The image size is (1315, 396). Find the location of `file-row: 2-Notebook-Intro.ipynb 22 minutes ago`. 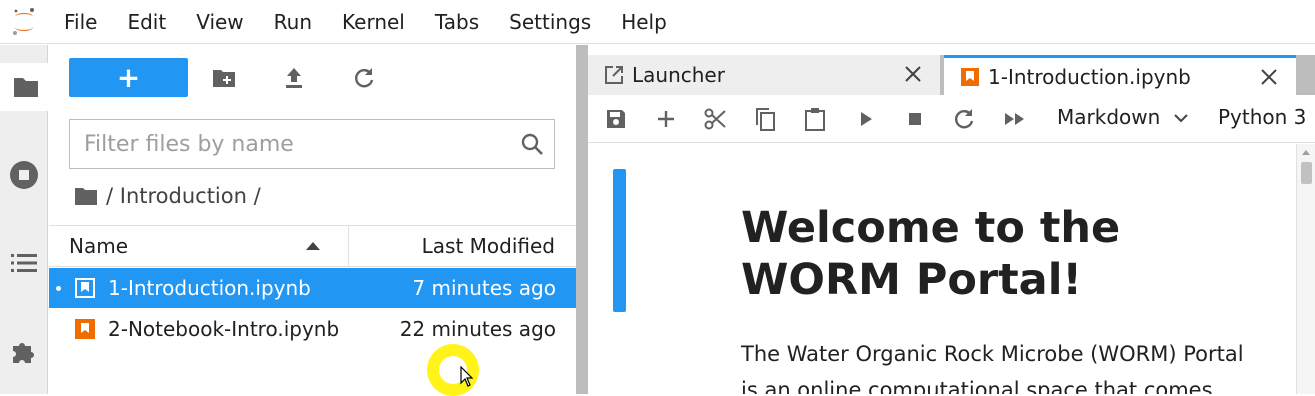

file-row: 2-Notebook-Intro.ipynb 22 minutes ago is located at coordinates (312, 329).